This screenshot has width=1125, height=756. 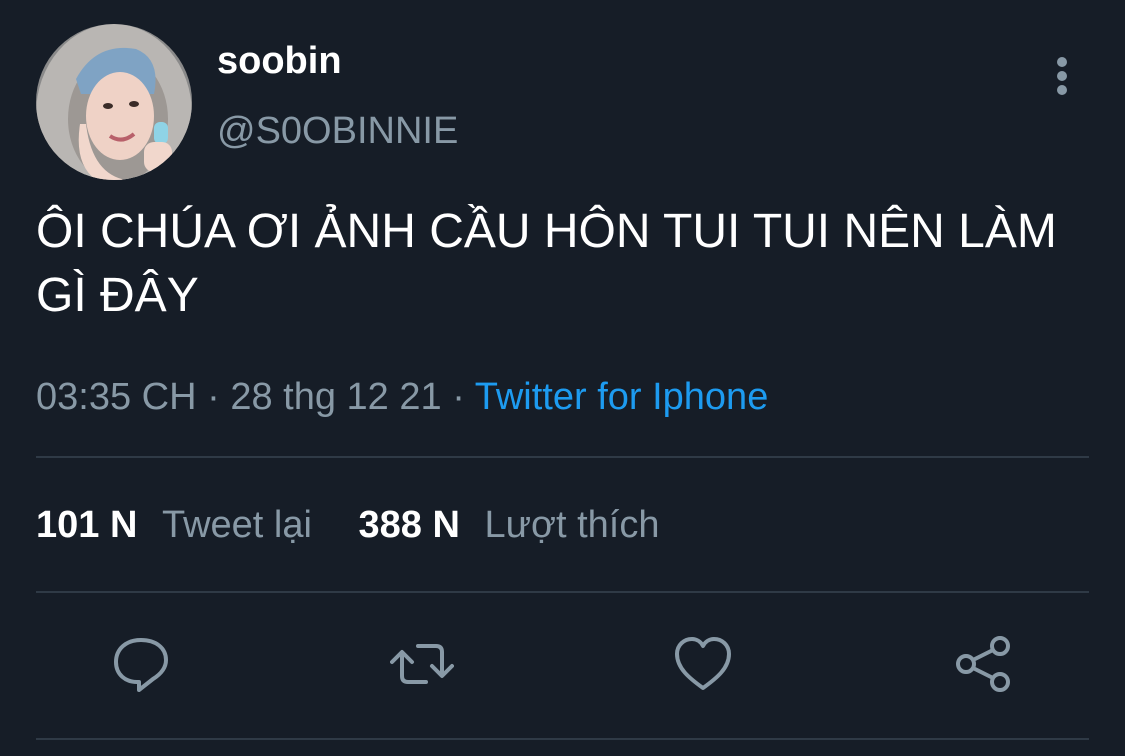 What do you see at coordinates (337, 131) in the screenshot?
I see `user-handle: @S0OBINNIE` at bounding box center [337, 131].